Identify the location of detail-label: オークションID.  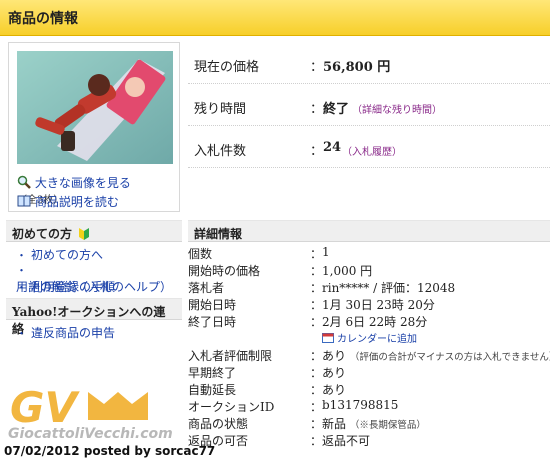
(231, 407).